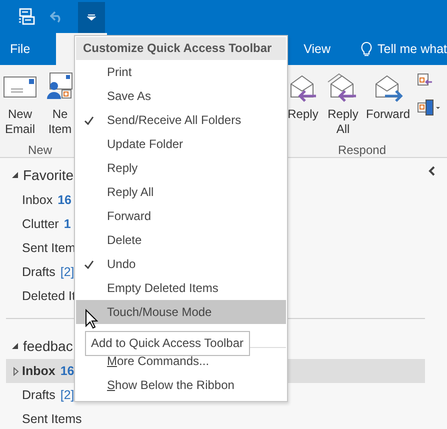  What do you see at coordinates (181, 48) in the screenshot?
I see `menu-title: Customize Quick Access Toolbar` at bounding box center [181, 48].